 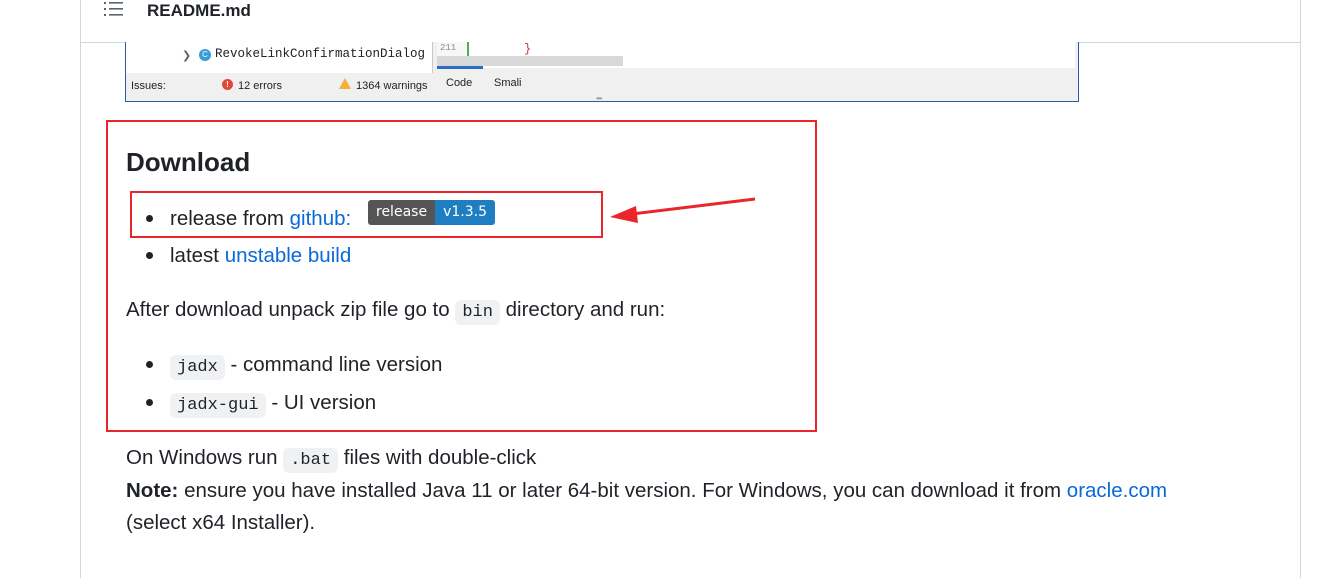 I want to click on error-icon: !, so click(x=227, y=84).